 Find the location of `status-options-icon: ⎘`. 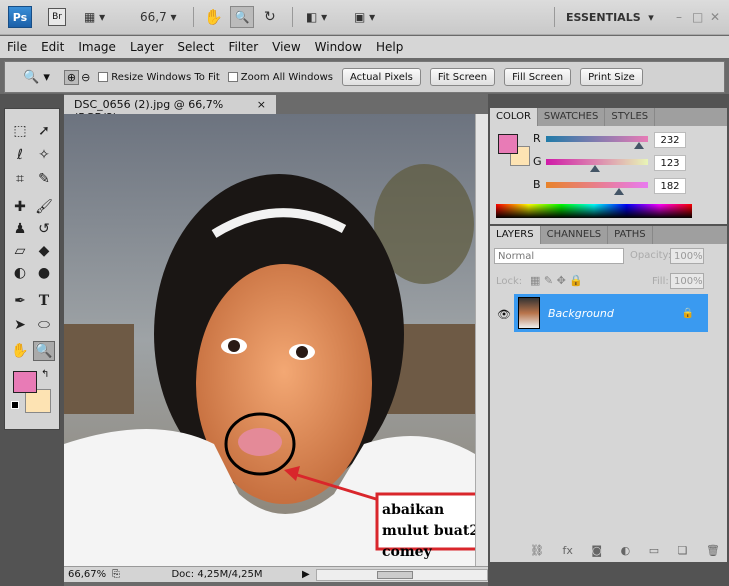

status-options-icon: ⎘ is located at coordinates (122, 574).